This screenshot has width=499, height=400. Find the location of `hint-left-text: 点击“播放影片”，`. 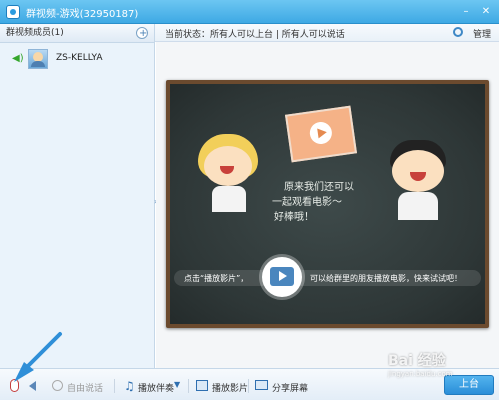

hint-left-text: 点击“播放影片”， is located at coordinates (216, 278).